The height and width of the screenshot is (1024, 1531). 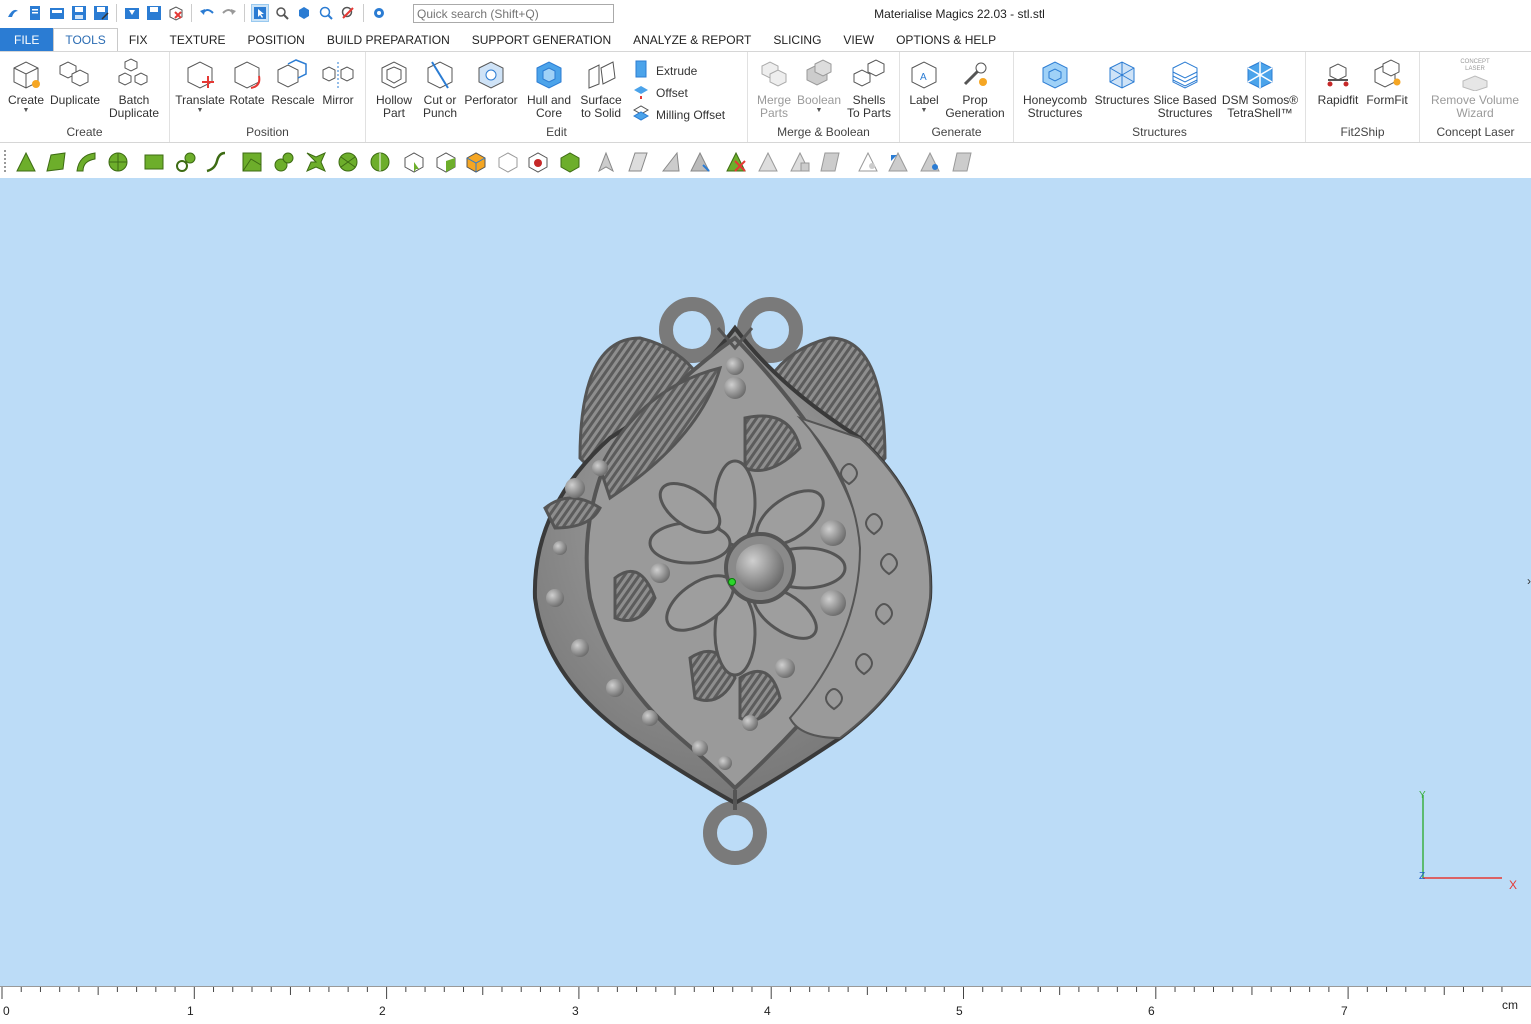 What do you see at coordinates (414, 162) in the screenshot?
I see `select-part-cube-icon` at bounding box center [414, 162].